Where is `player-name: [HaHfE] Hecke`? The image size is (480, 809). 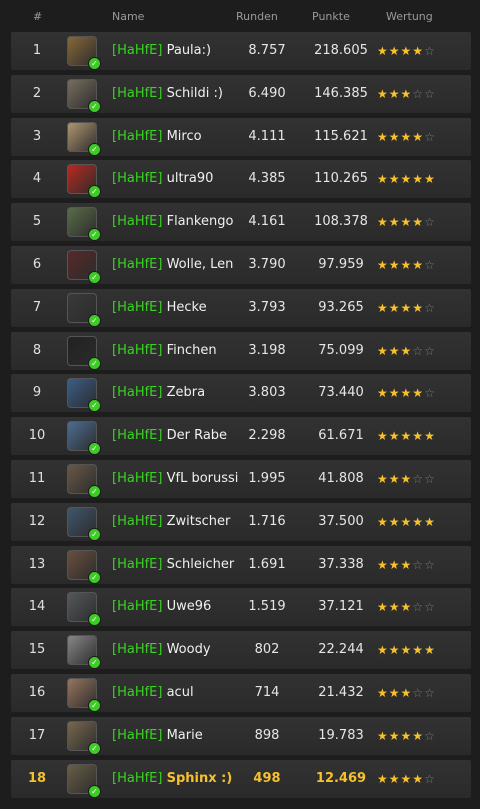 player-name: [HaHfE] Hecke is located at coordinates (175, 308).